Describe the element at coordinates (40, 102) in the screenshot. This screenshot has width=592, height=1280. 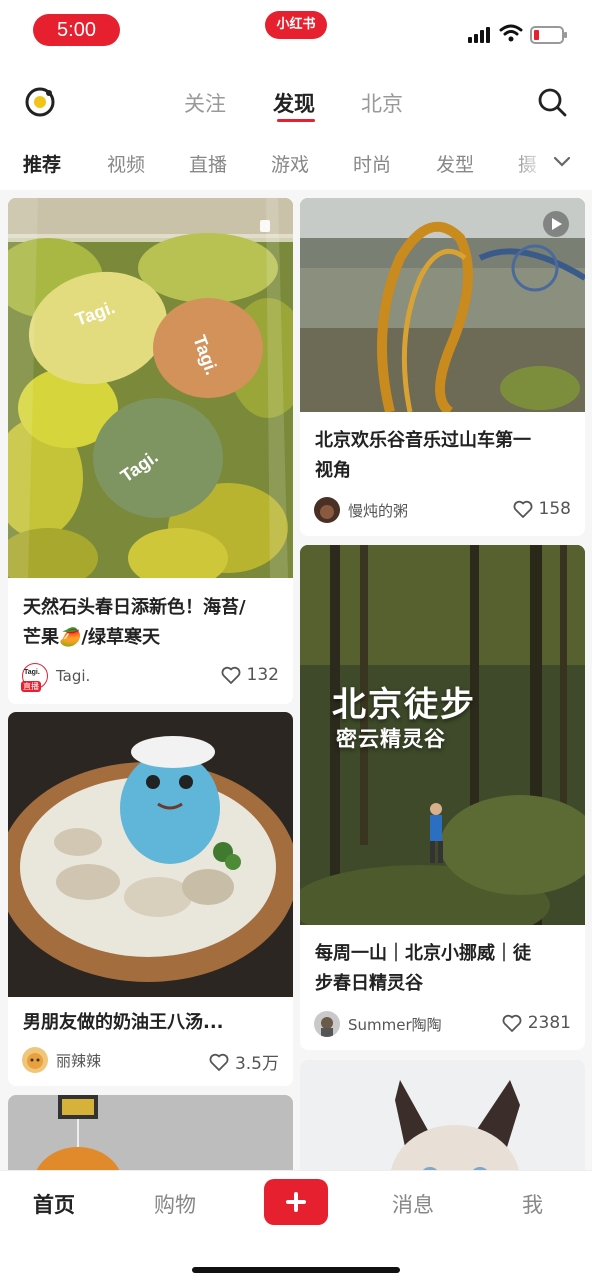
I see `menu-icon` at that location.